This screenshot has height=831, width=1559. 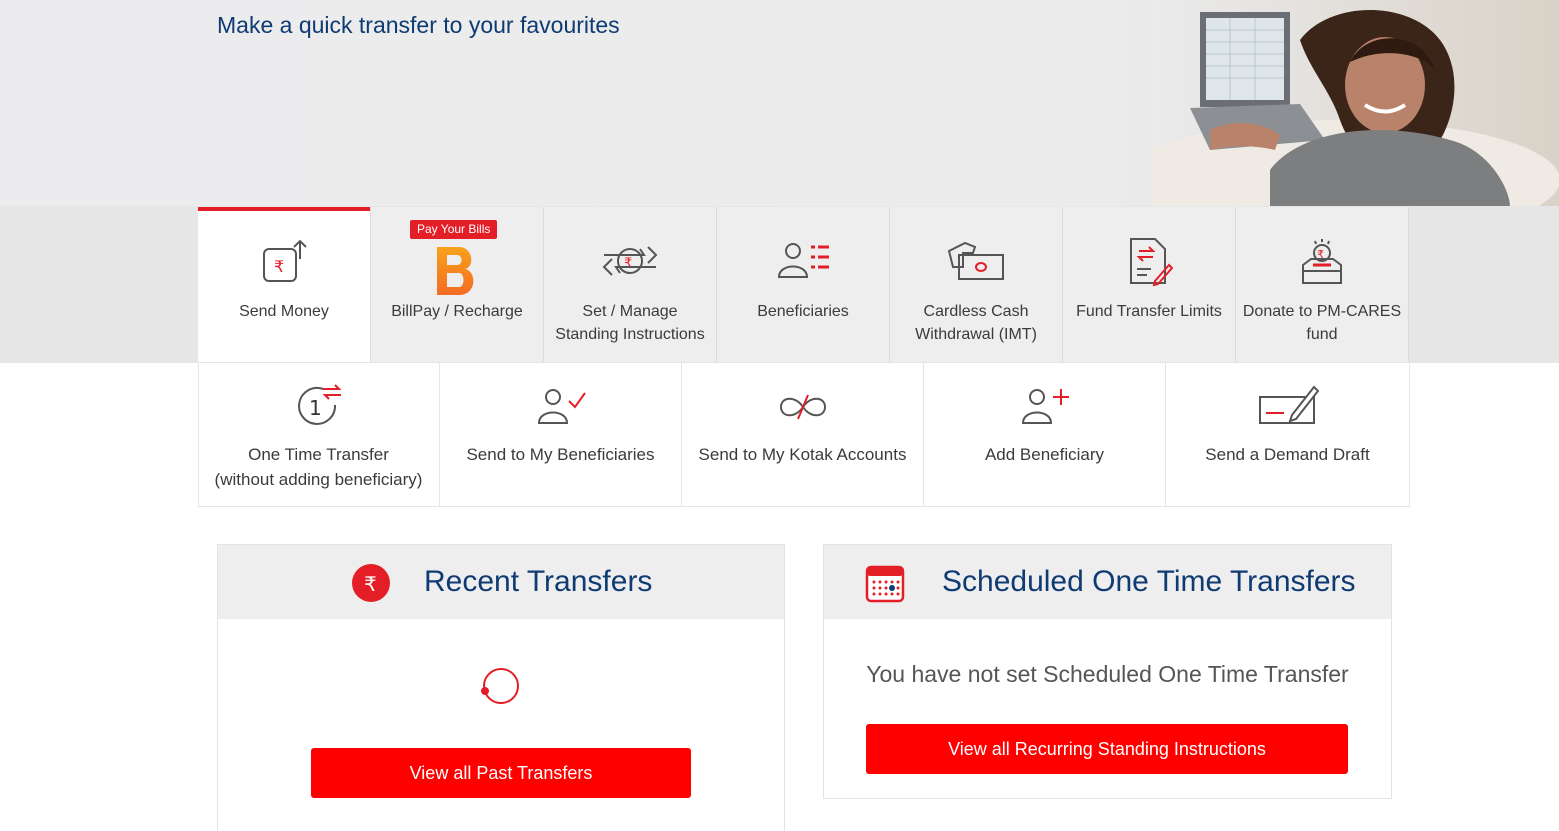 I want to click on scheduled-transfers-header: Scheduled One Time Transfers, so click(x=1107, y=582).